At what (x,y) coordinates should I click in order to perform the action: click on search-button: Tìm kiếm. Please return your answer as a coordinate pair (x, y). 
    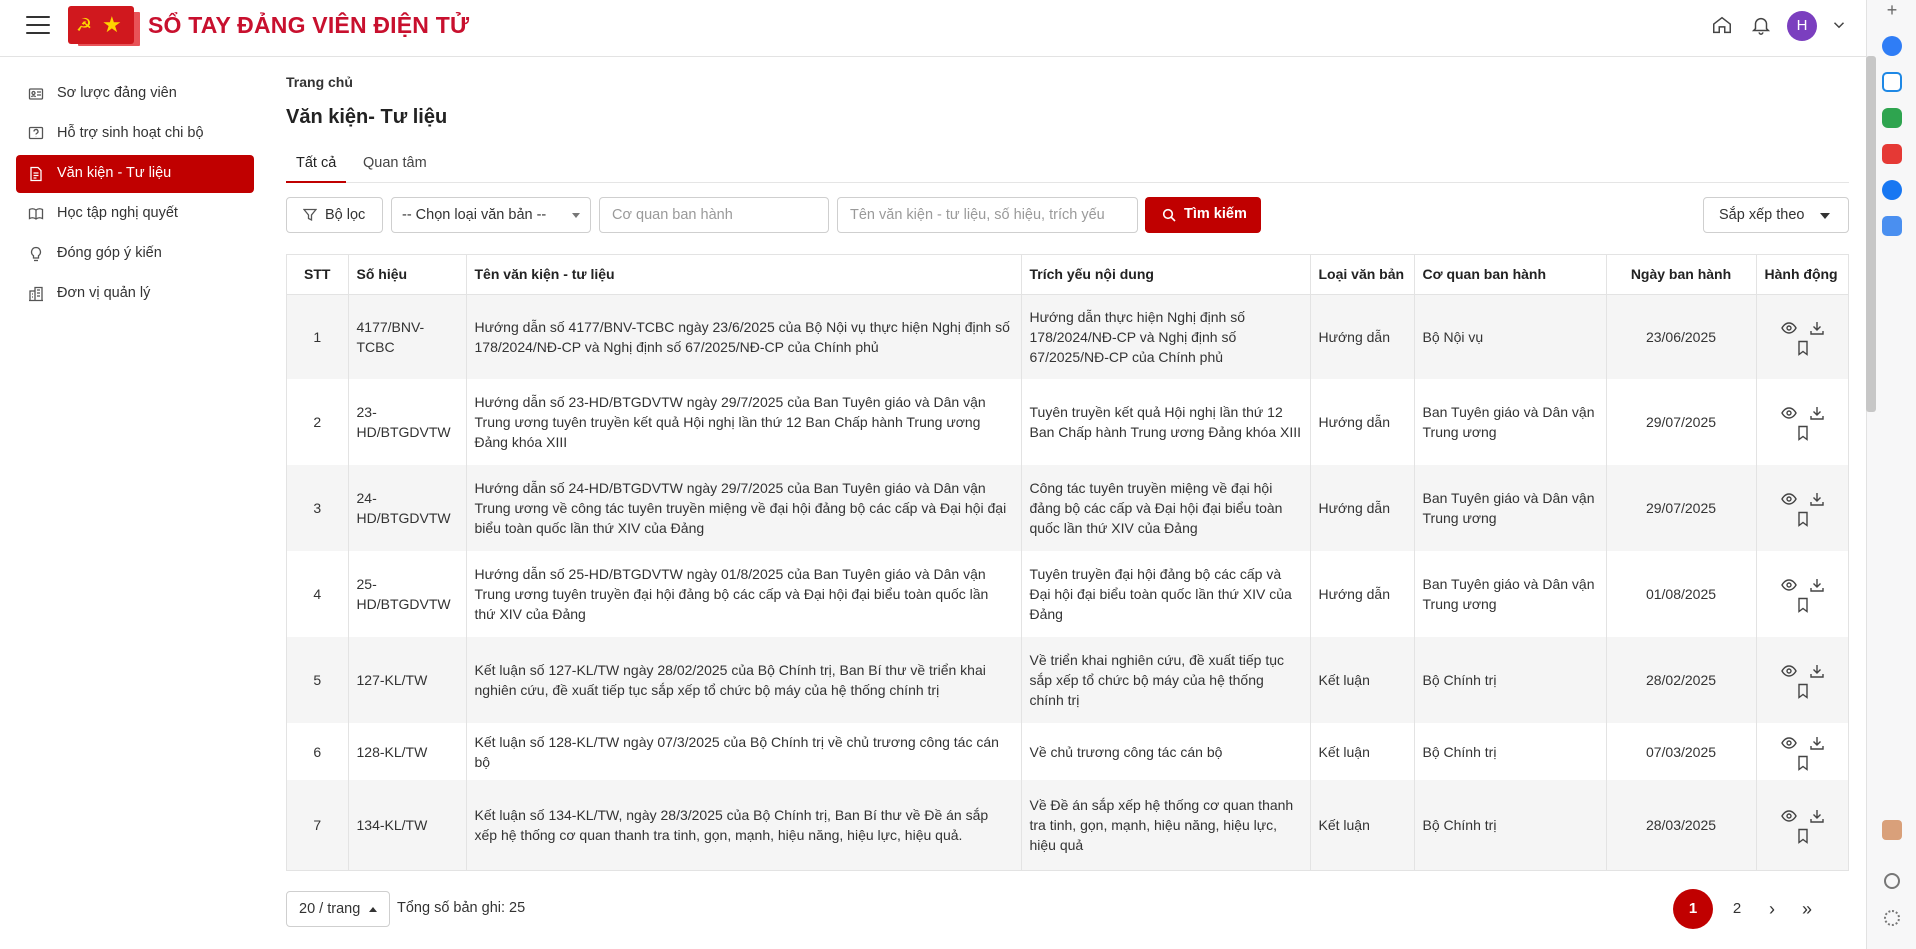
    Looking at the image, I should click on (1203, 215).